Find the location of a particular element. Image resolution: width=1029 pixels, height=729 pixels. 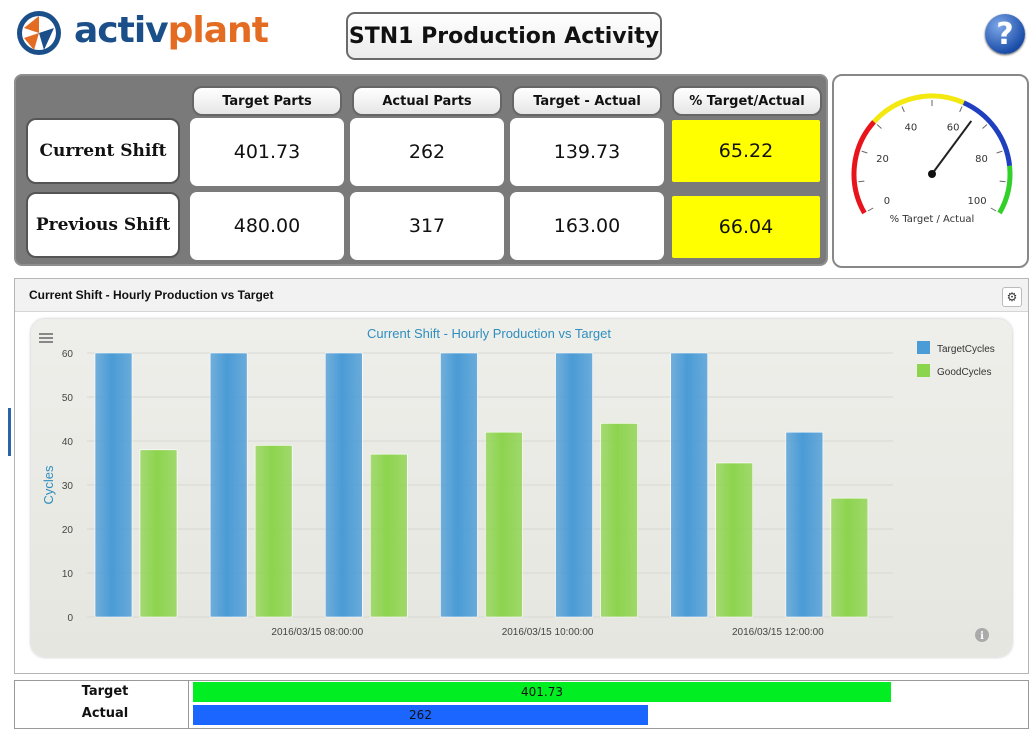

target-bar-value: 401.73 is located at coordinates (542, 692).